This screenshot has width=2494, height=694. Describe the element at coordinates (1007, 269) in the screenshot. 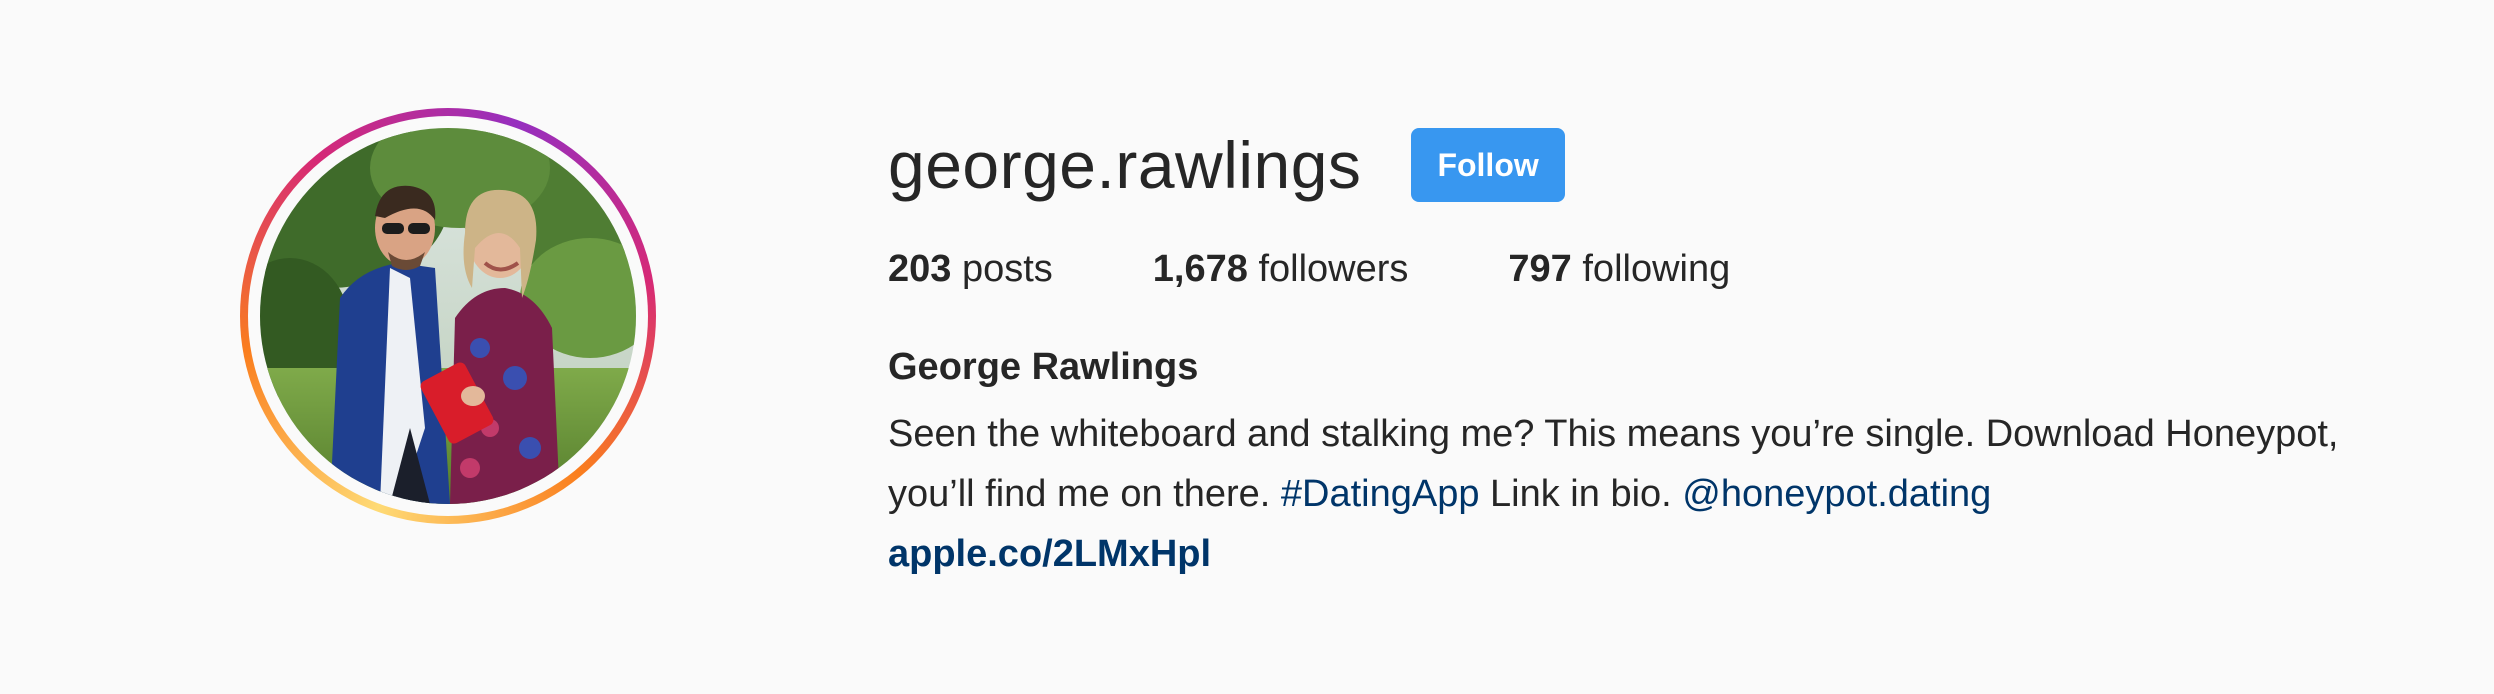

I see `posts-label: posts` at that location.